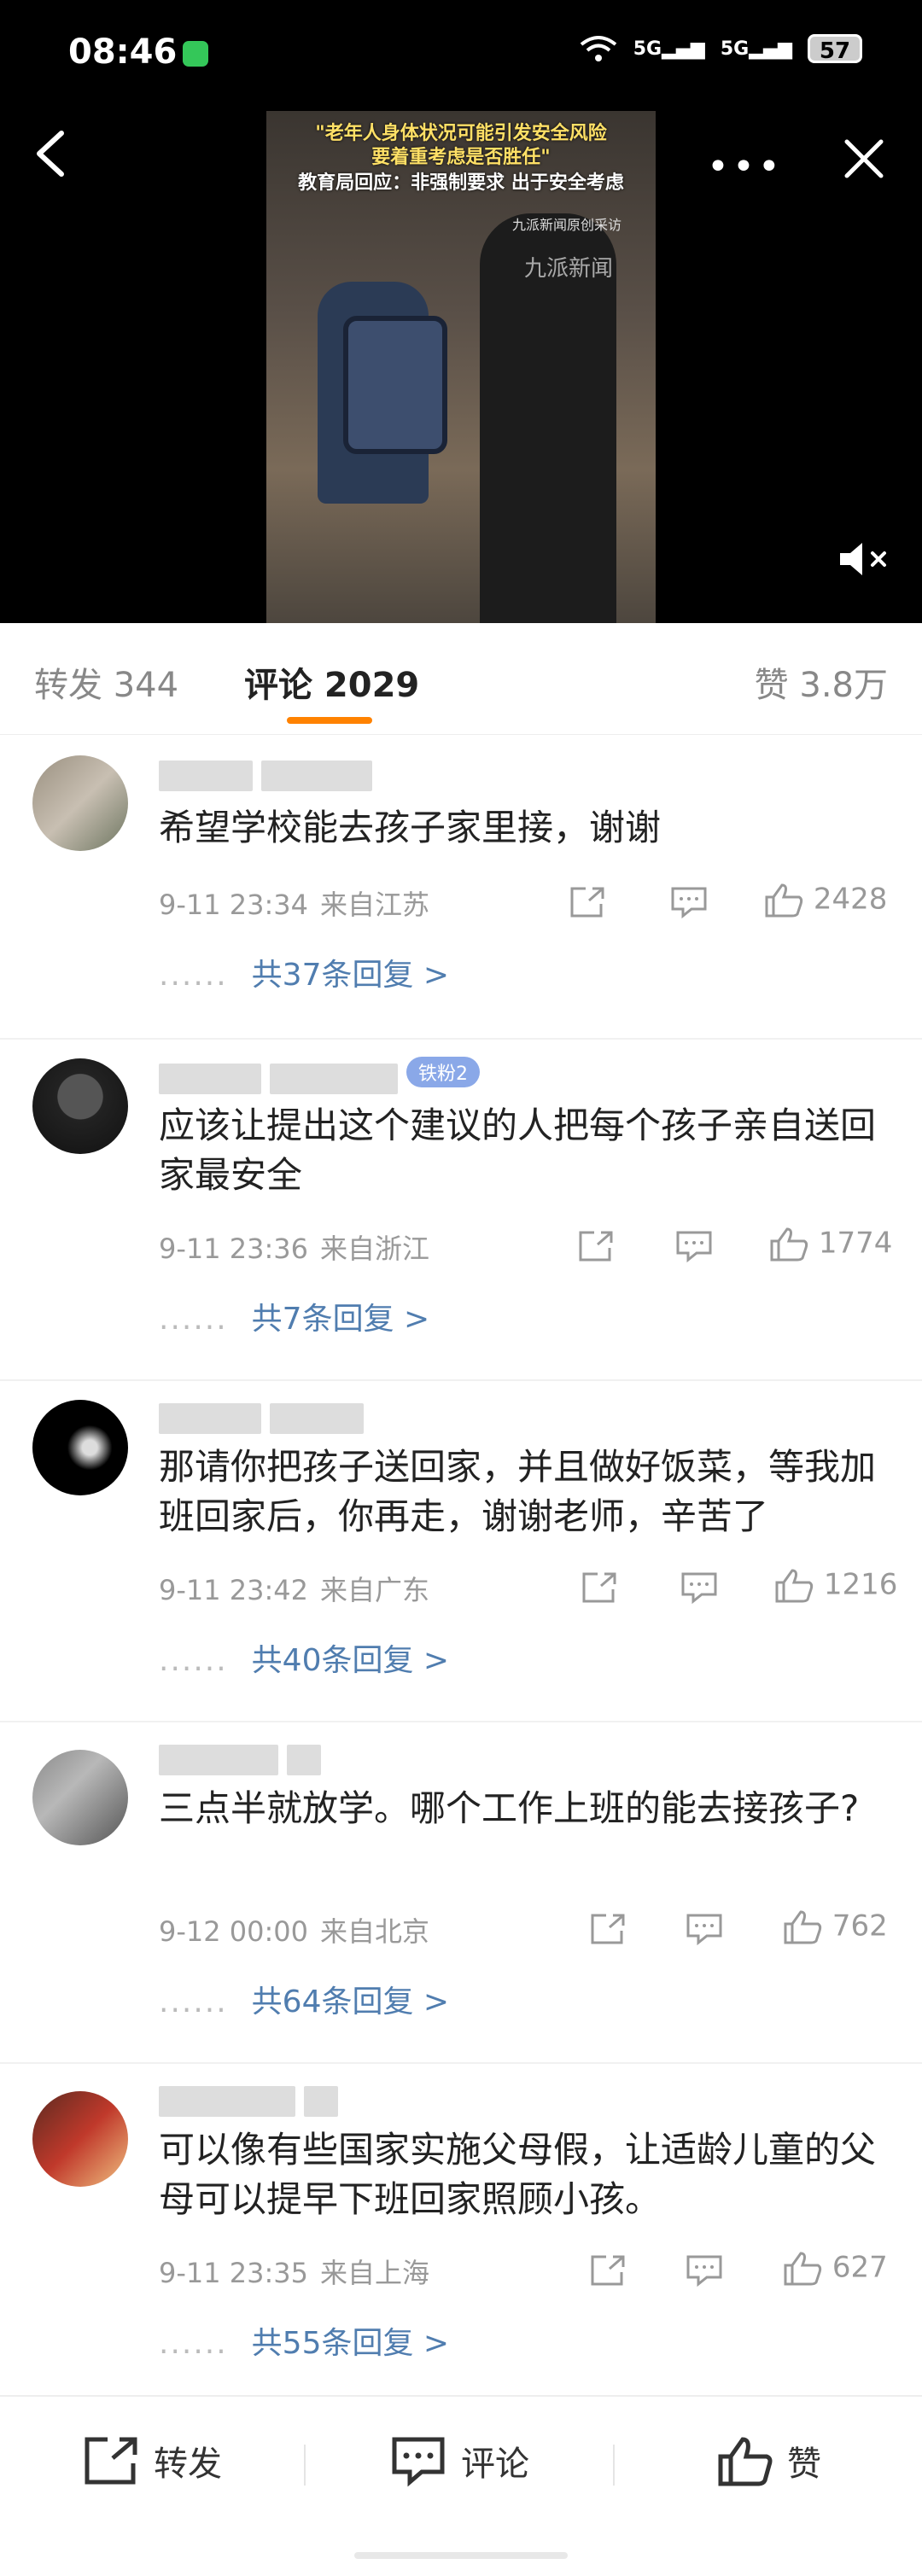 Image resolution: width=922 pixels, height=2576 pixels. What do you see at coordinates (864, 559) in the screenshot?
I see `mute-icon` at bounding box center [864, 559].